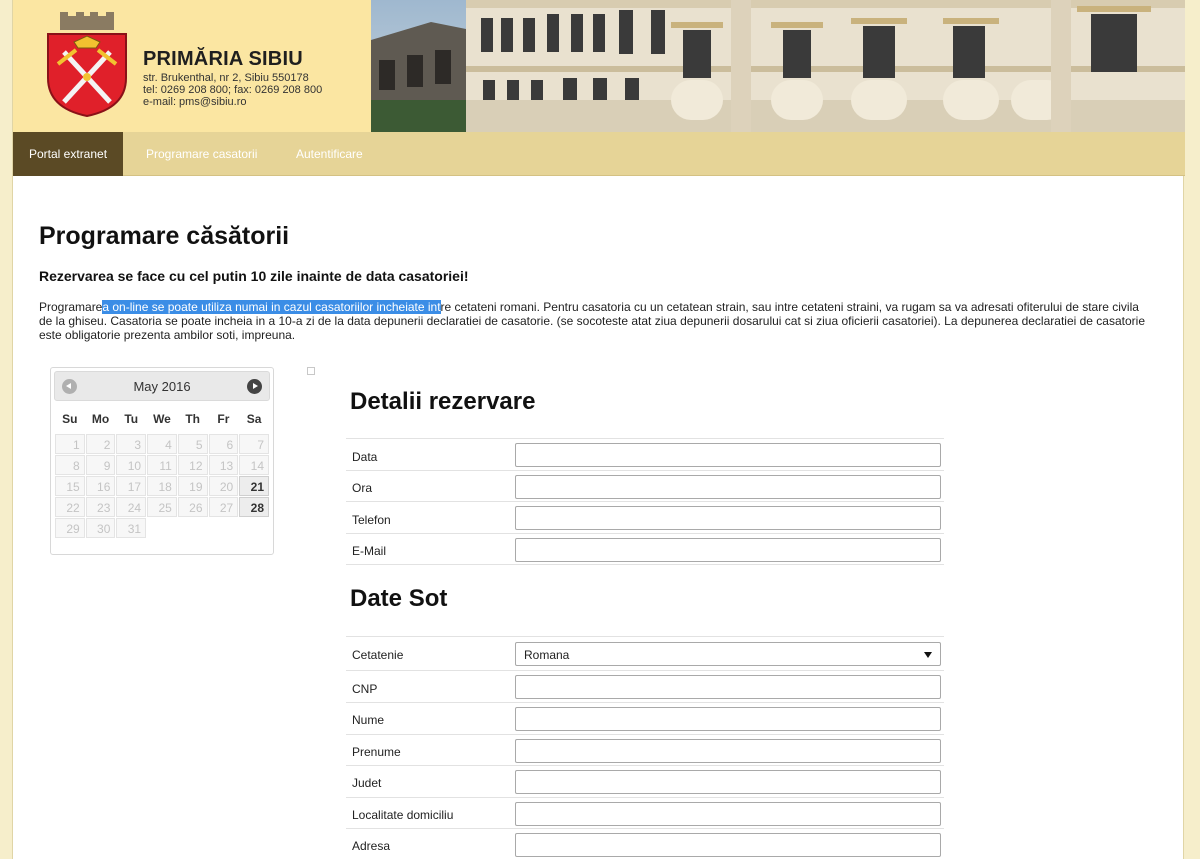 The width and height of the screenshot is (1200, 859). I want to click on header-building-photo, so click(778, 66).